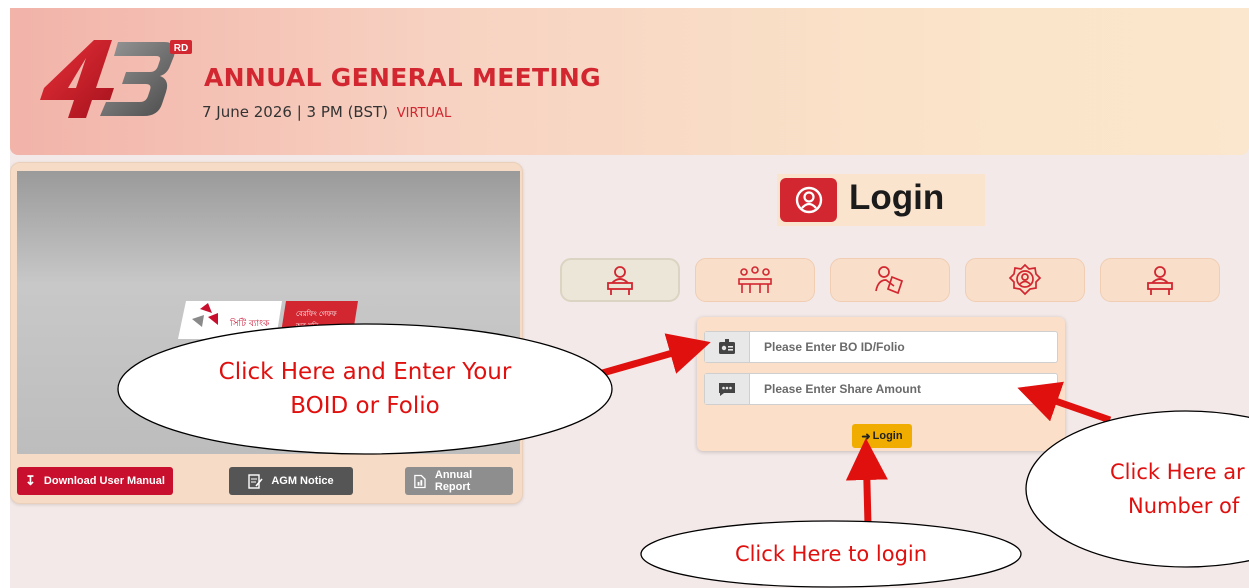  I want to click on user-circle-icon, so click(808, 200).